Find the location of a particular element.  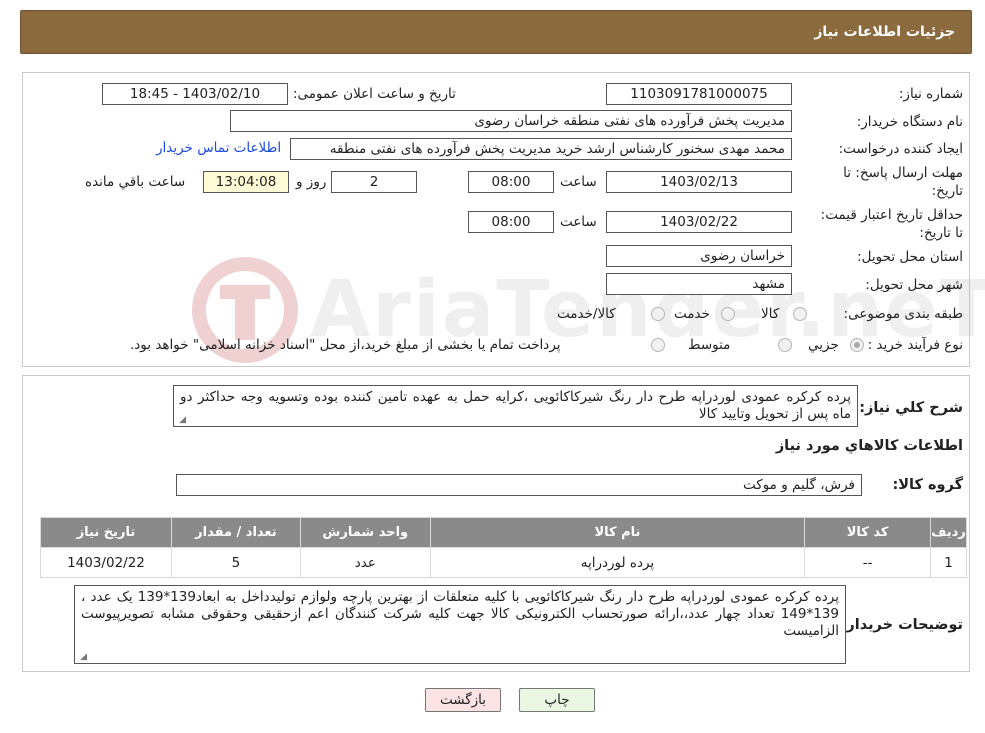

reply-hour-label: ساعت is located at coordinates (578, 182).